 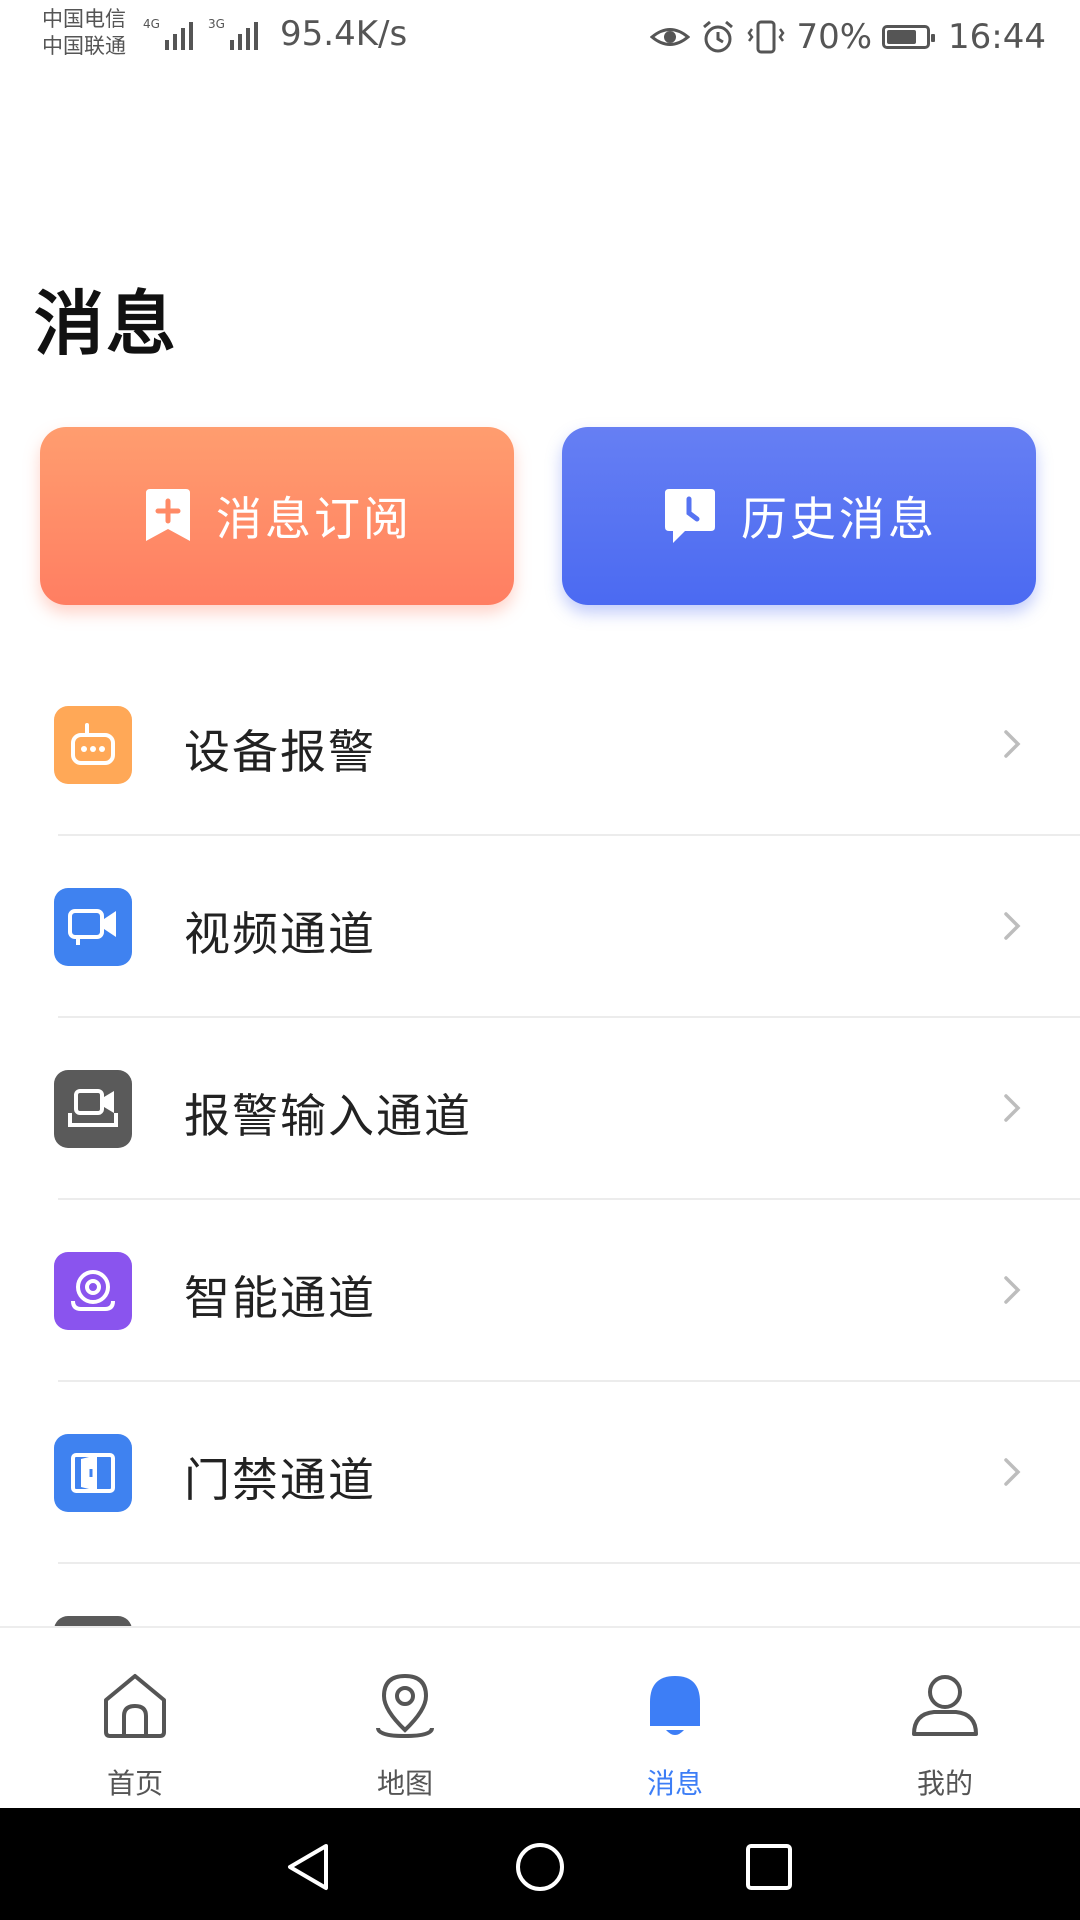 I want to click on list-item-video-channel: 视频通道, so click(x=540, y=927).